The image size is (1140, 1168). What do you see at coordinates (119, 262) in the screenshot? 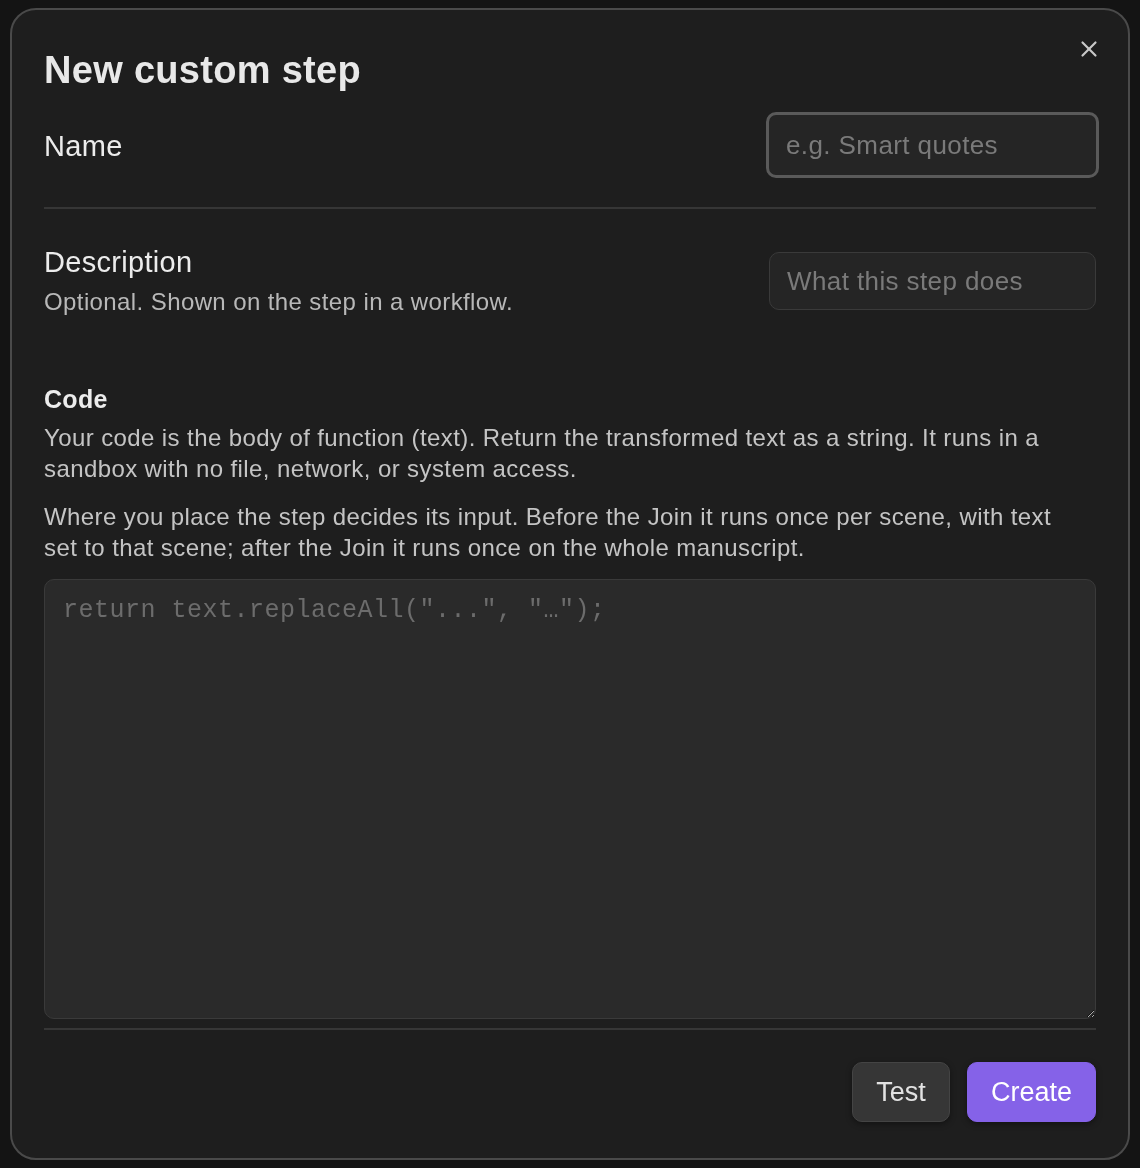
I see `field-label: Description` at bounding box center [119, 262].